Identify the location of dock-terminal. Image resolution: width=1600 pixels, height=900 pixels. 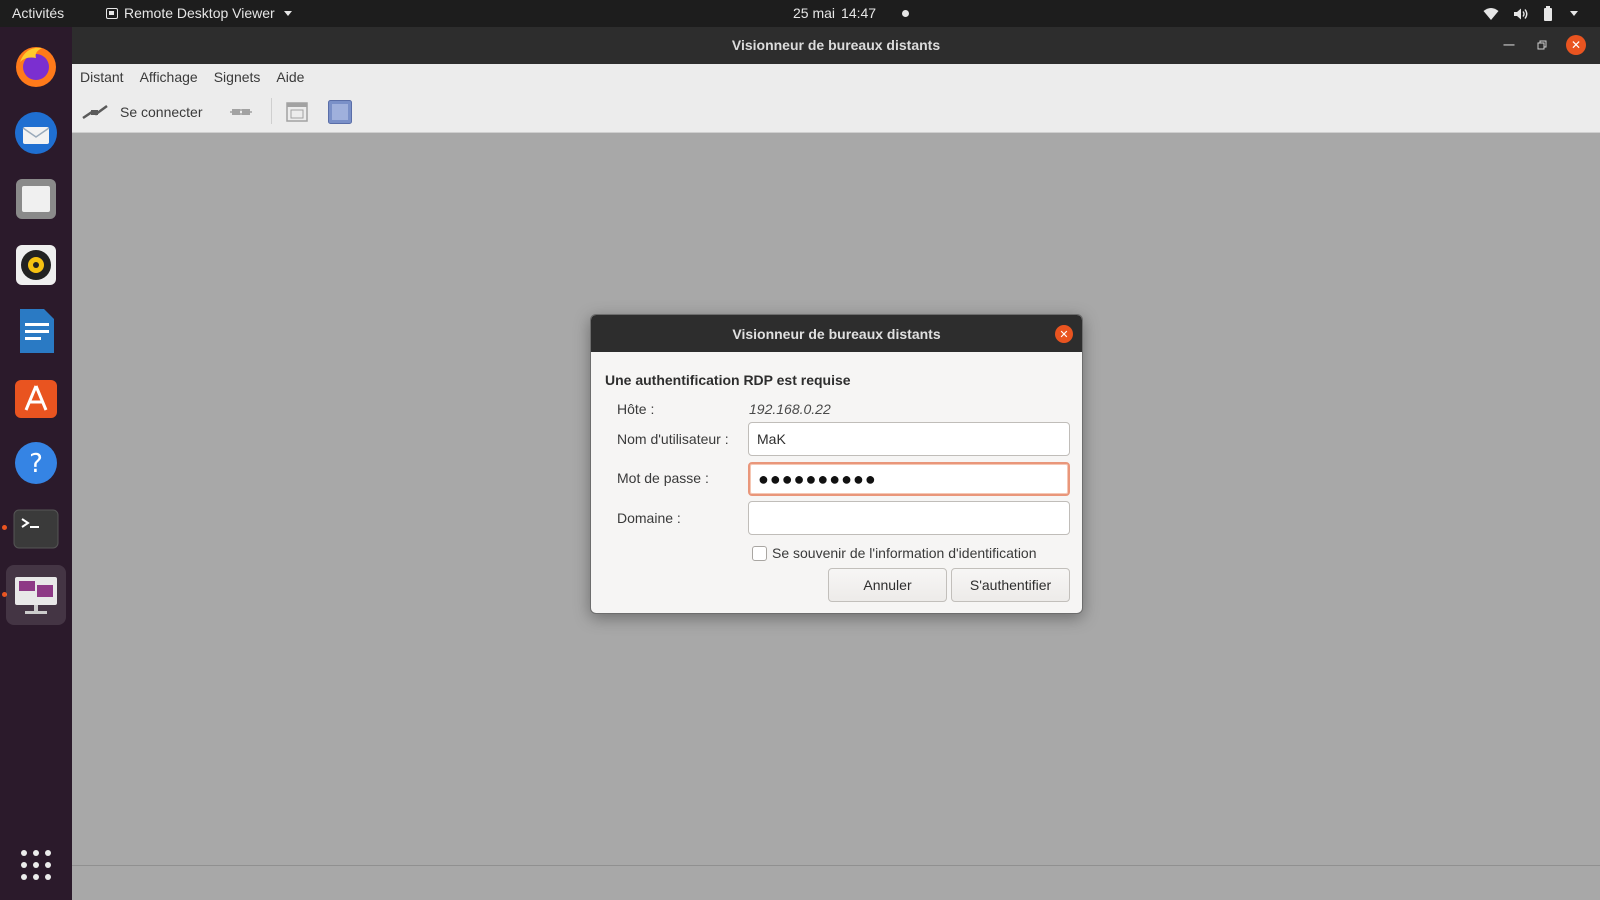
(36, 529).